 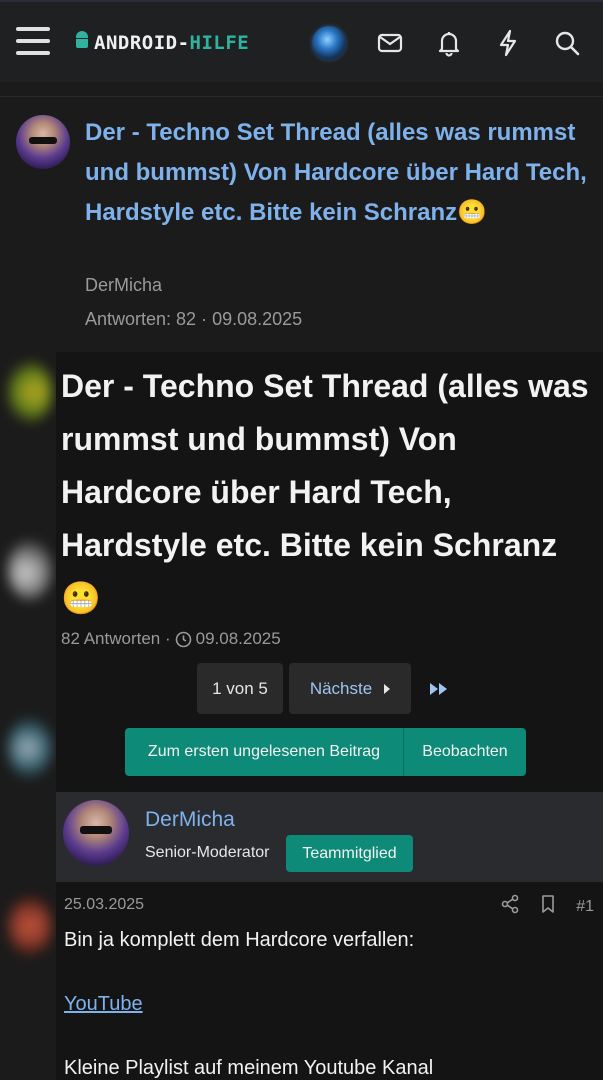 I want to click on caret-right-icon, so click(x=387, y=688).